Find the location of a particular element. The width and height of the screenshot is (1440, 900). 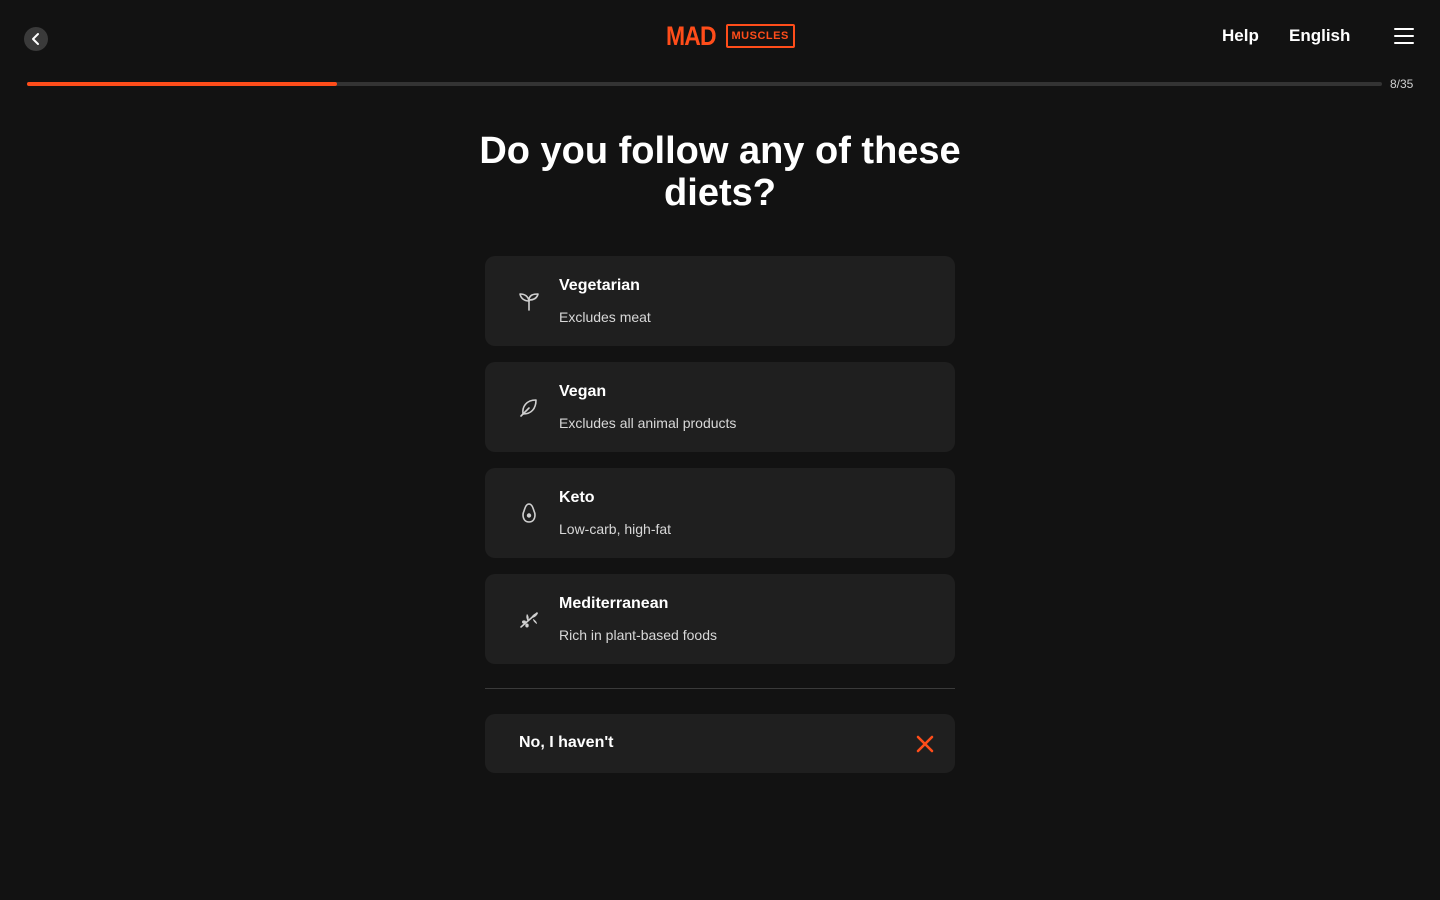

top-bar: MAD MUSCLES Help English is located at coordinates (720, 36).